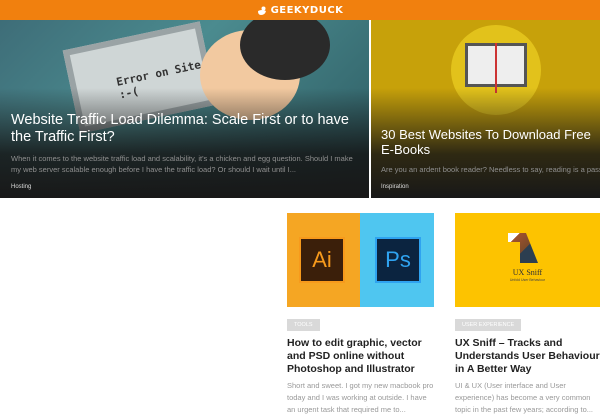 The width and height of the screenshot is (600, 416). I want to click on duck-logo-icon, so click(261, 10).